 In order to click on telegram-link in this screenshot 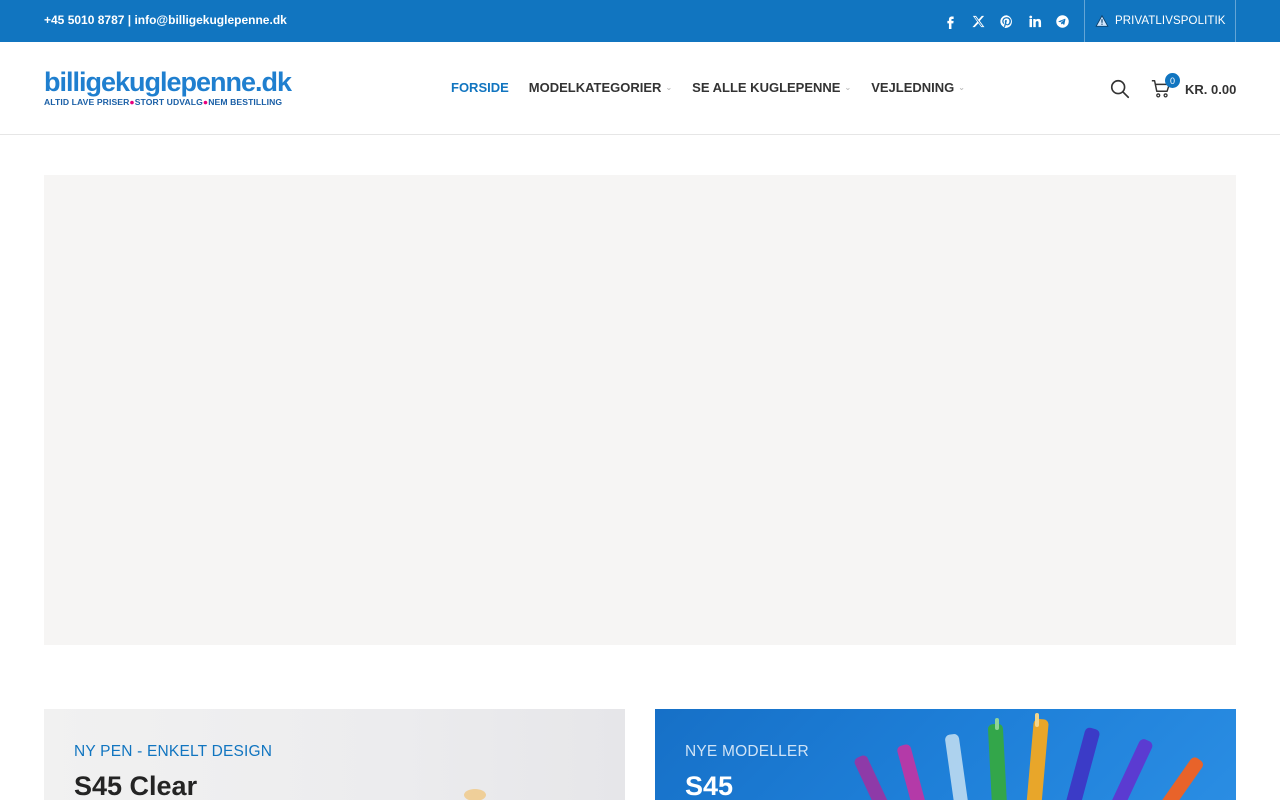, I will do `click(1062, 21)`.